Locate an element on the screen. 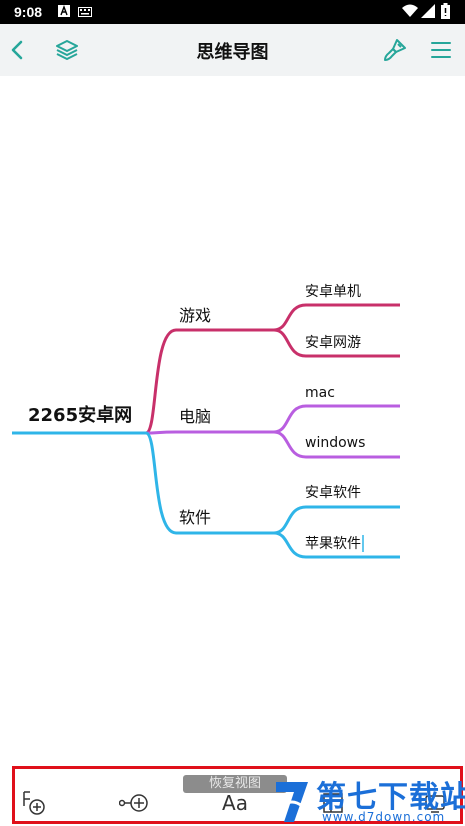 The image size is (465, 826). leaf-node: 安卓软件 is located at coordinates (333, 493).